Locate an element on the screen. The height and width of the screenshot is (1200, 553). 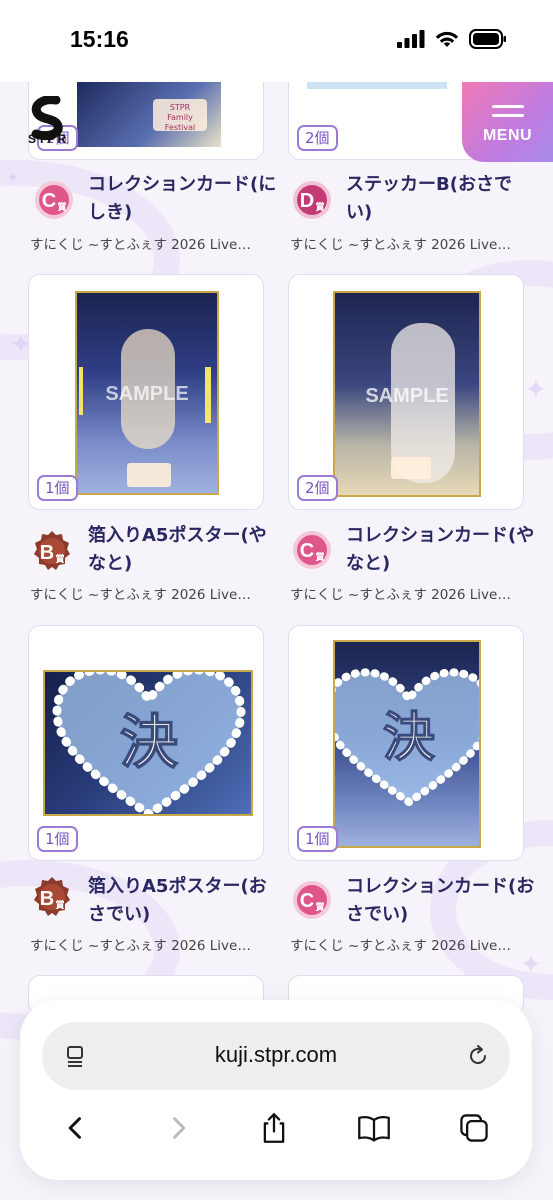
item-title: コレクションカード(おさでい) is located at coordinates (441, 901).